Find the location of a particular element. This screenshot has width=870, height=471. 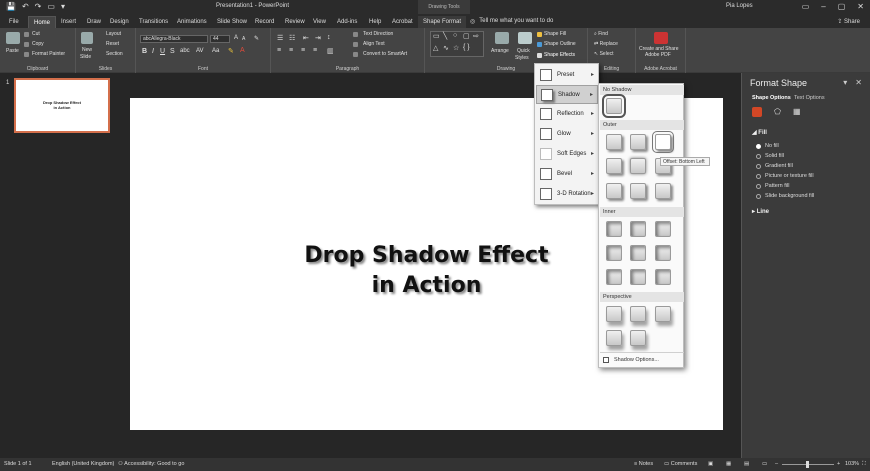

bullets-icon: ☰ is located at coordinates (280, 38).